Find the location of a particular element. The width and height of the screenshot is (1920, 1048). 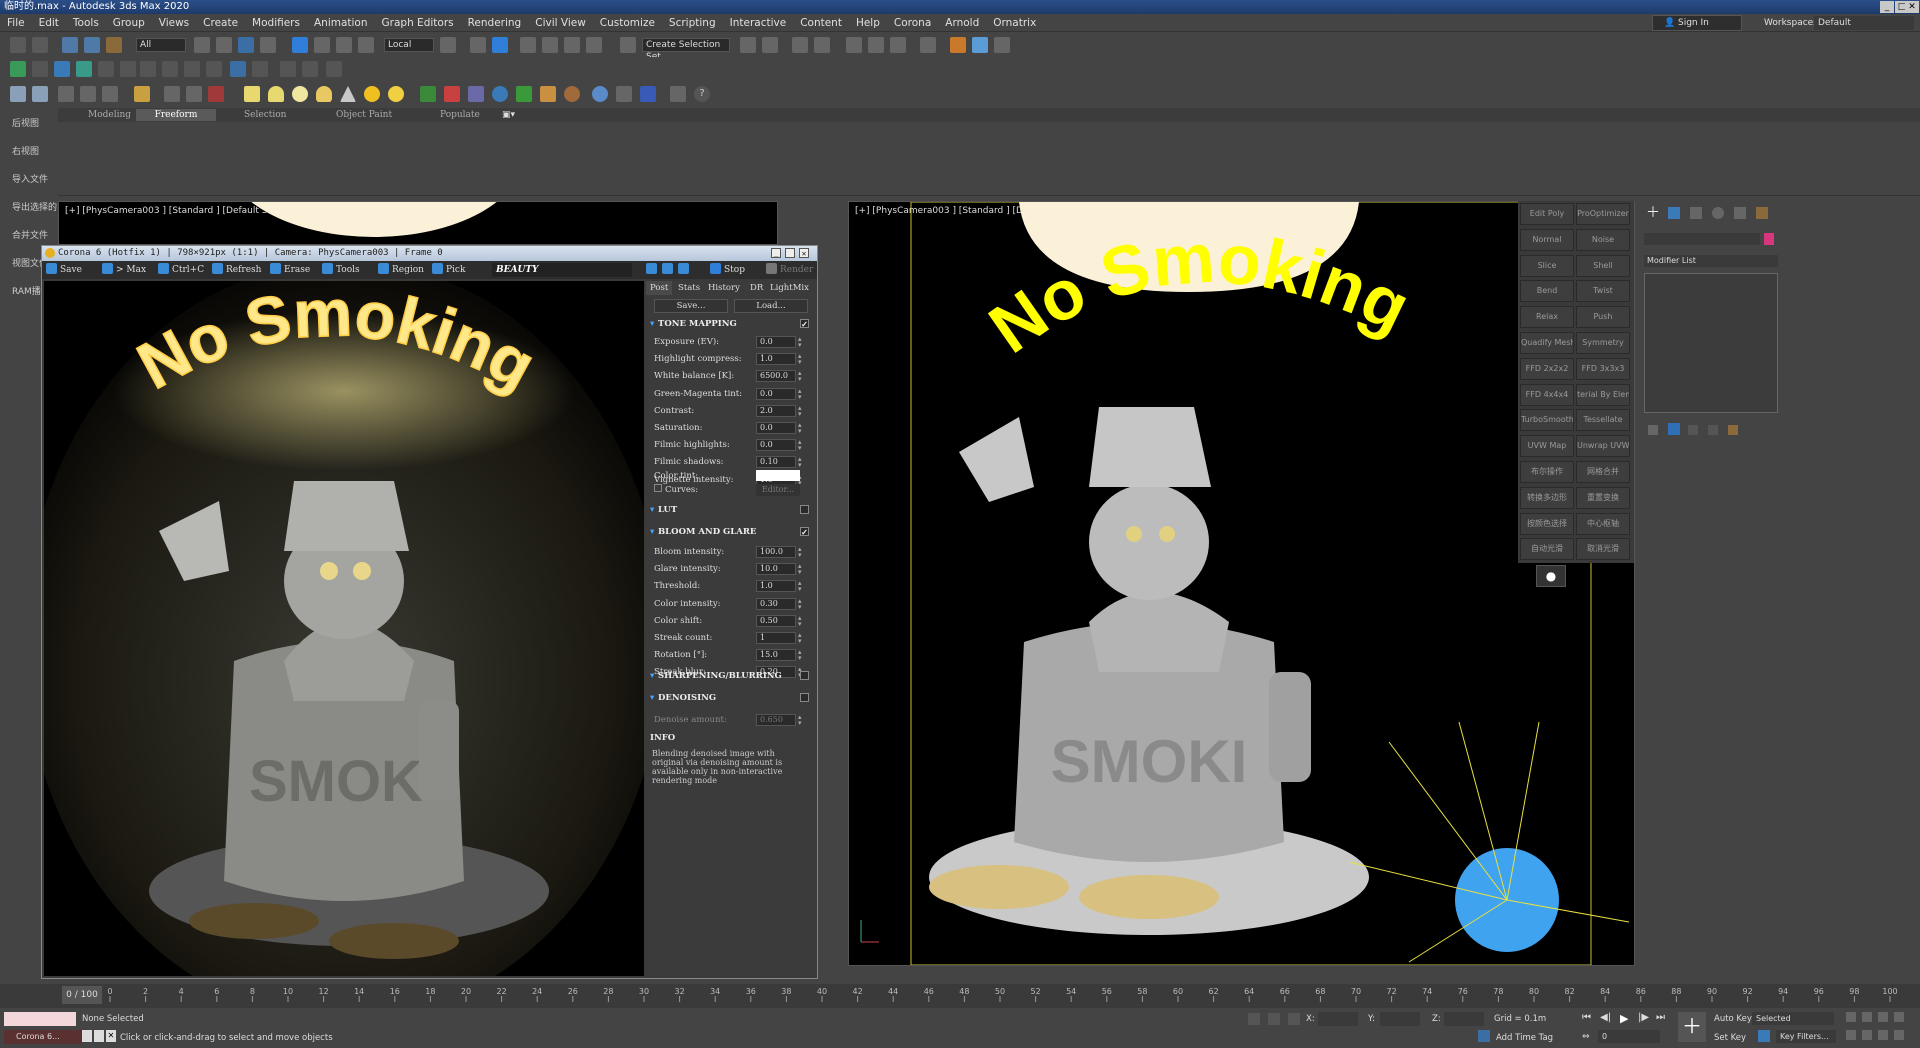

tab-history: History is located at coordinates (724, 288).